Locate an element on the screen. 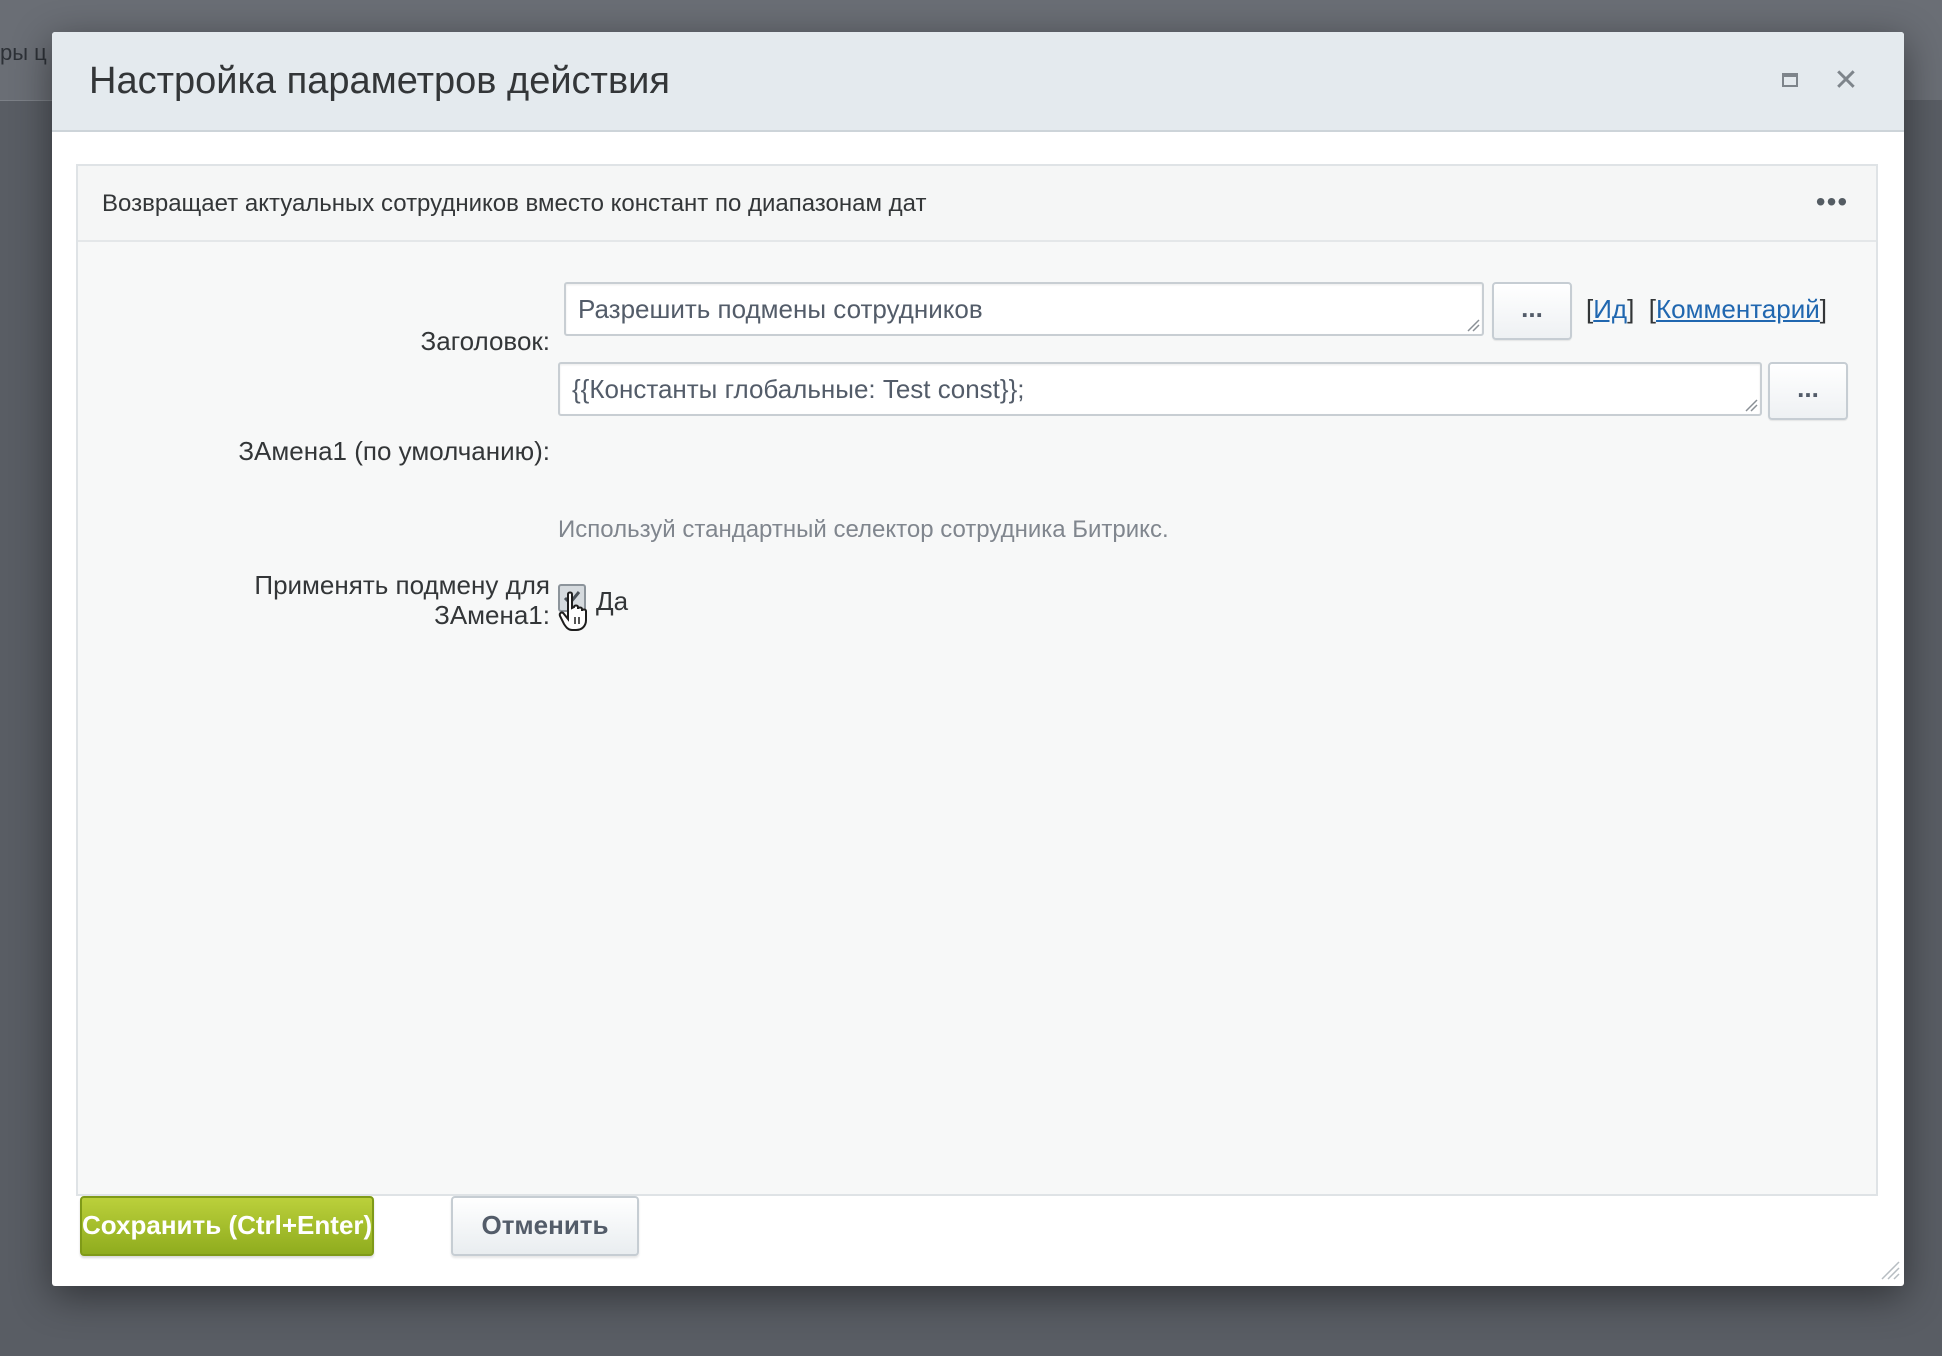  title-links: [Ид] [Комментарий] is located at coordinates (1706, 309).